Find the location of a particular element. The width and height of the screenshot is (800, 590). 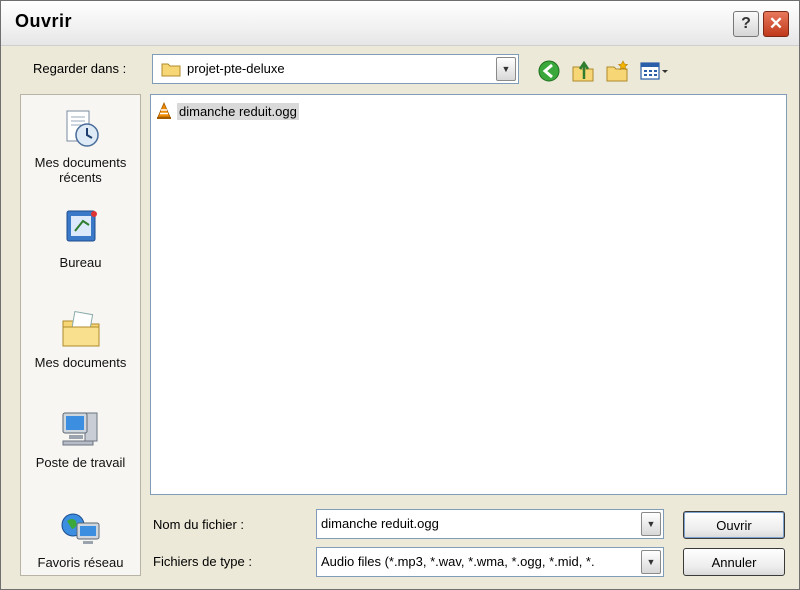

place-my-computer: Poste de travail is located at coordinates (80, 438).